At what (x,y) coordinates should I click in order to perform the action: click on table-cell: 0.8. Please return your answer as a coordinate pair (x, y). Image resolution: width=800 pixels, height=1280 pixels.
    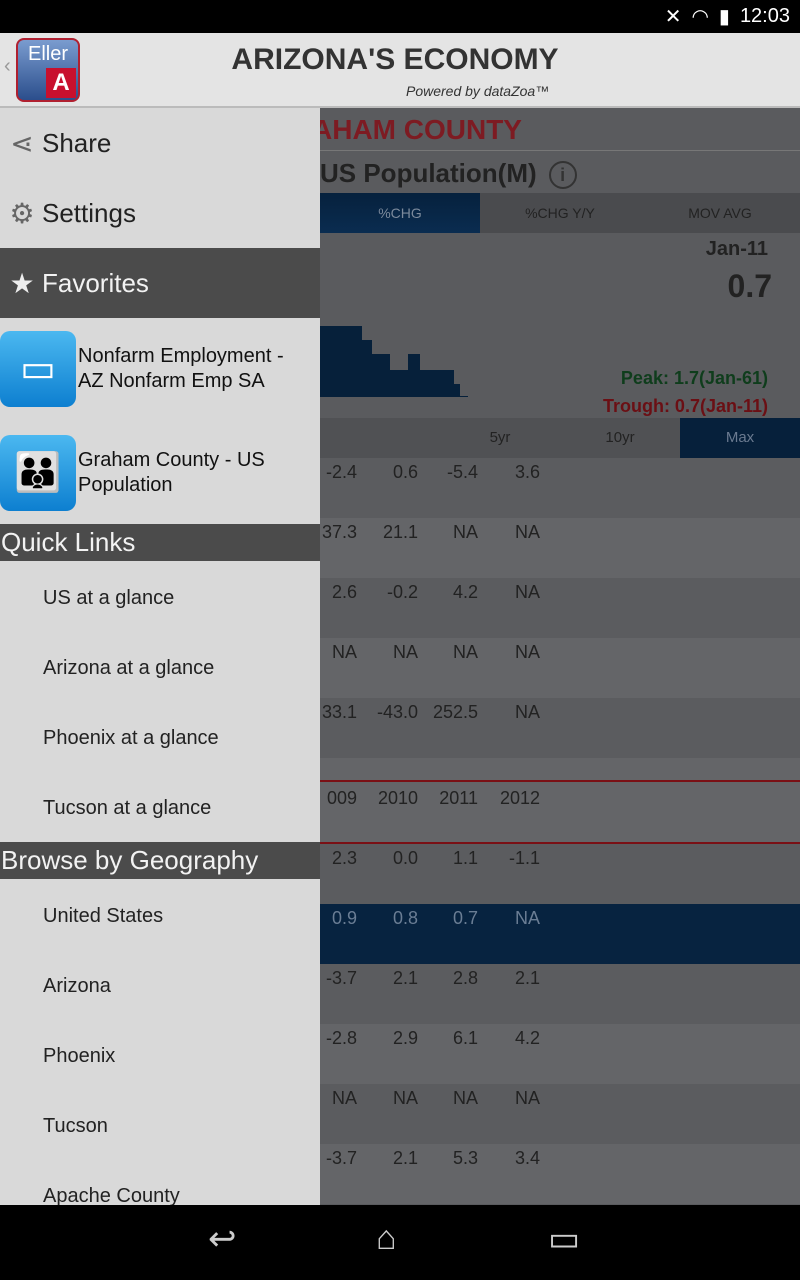
    Looking at the image, I should click on (405, 918).